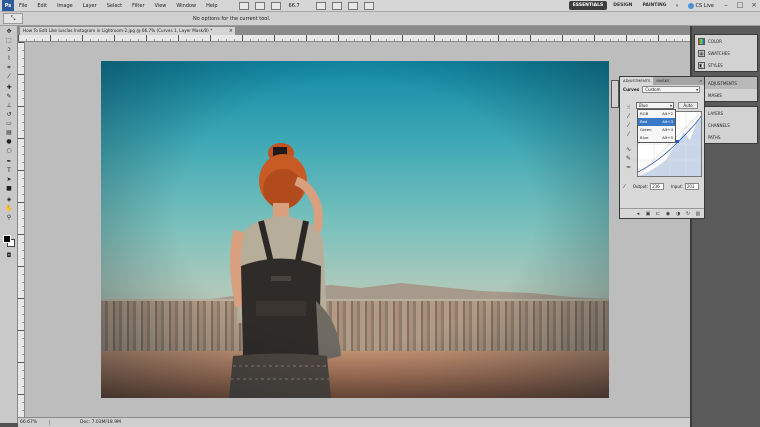 Image resolution: width=760 pixels, height=427 pixels. Describe the element at coordinates (42, 6) in the screenshot. I see `menu-edit: Edit` at that location.